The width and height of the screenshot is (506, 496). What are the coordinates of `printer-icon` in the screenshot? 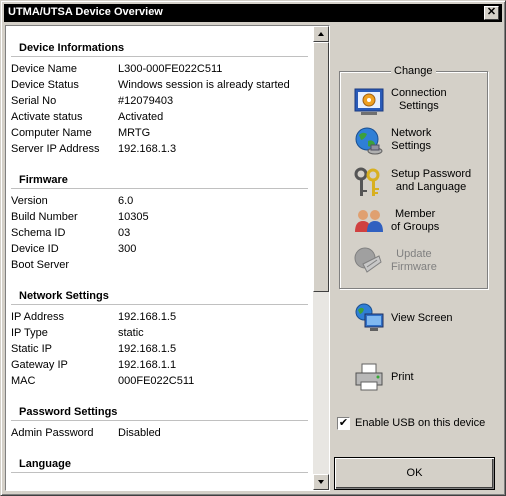 It's located at (369, 377).